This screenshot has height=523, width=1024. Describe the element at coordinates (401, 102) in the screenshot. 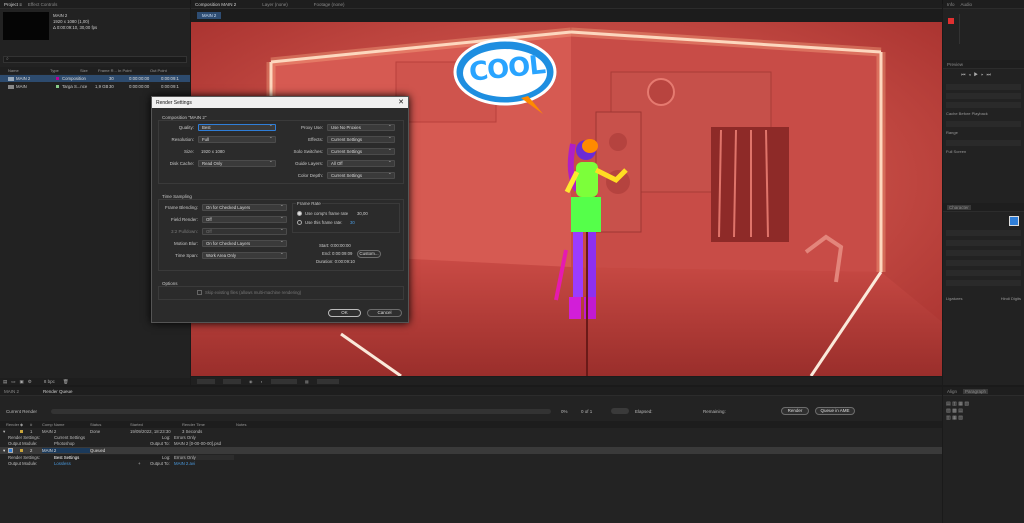

I see `close-icon: ✕` at that location.